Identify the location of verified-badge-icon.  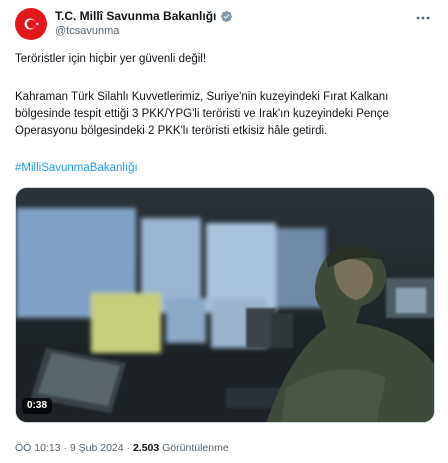
(227, 16).